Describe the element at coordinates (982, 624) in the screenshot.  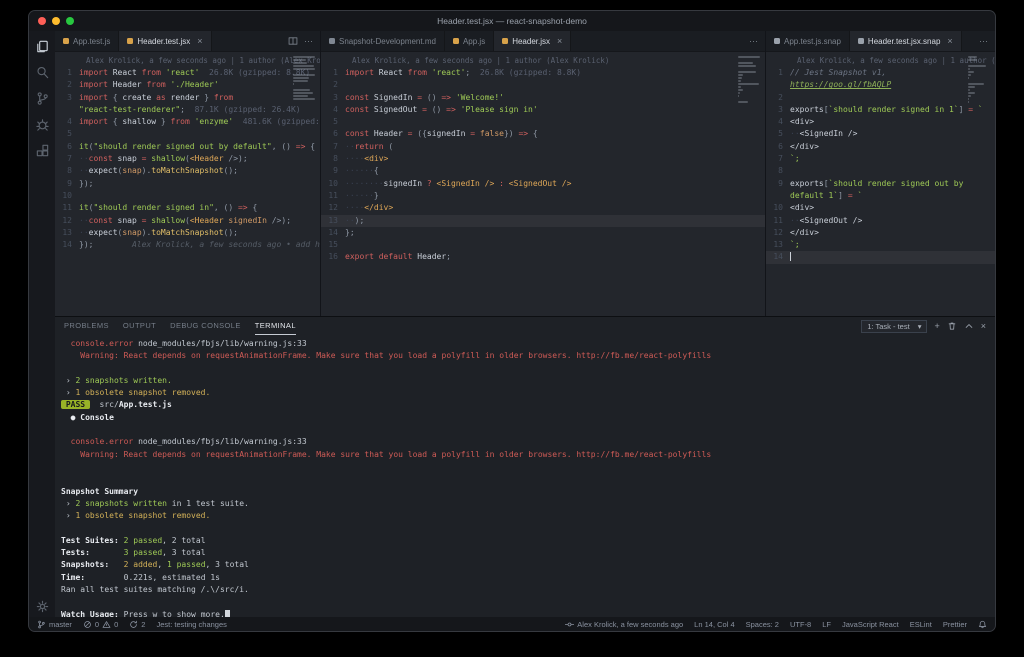
I see `notifications-bell-icon` at that location.